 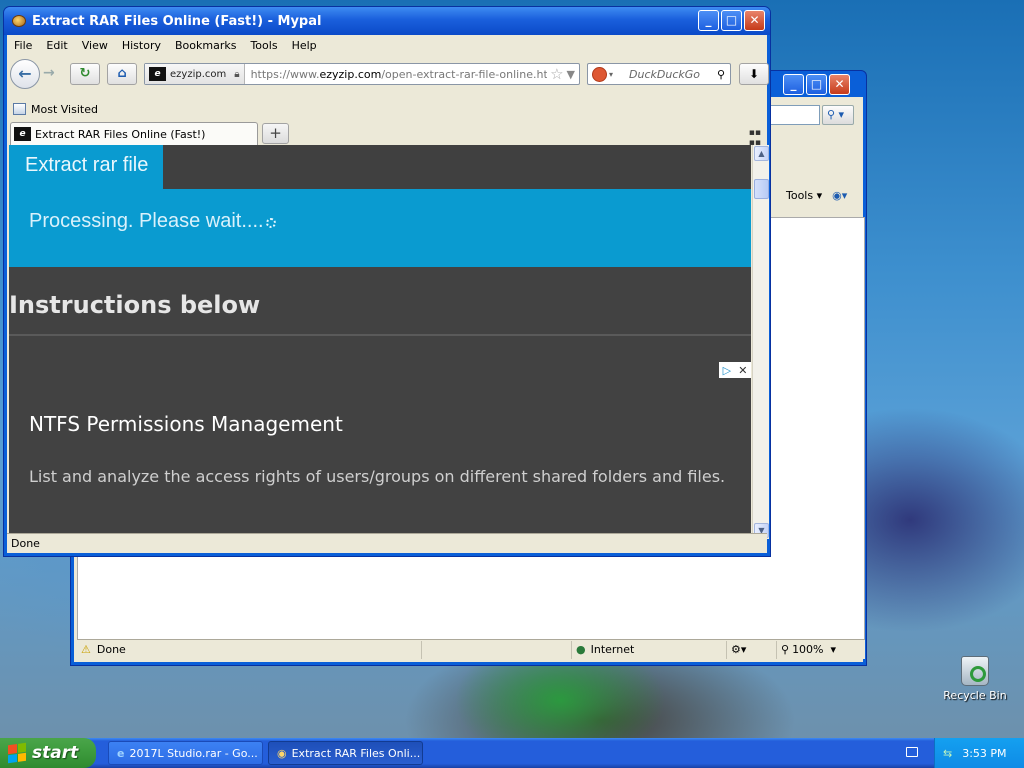 I want to click on help-icon: ◉▾, so click(x=839, y=195).